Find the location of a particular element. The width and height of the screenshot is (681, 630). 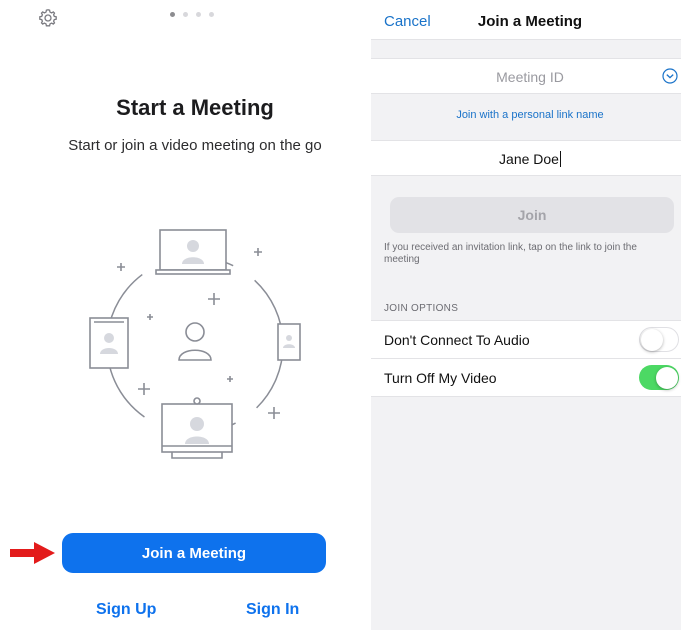

sign-up-link: Sign Up is located at coordinates (126, 610).